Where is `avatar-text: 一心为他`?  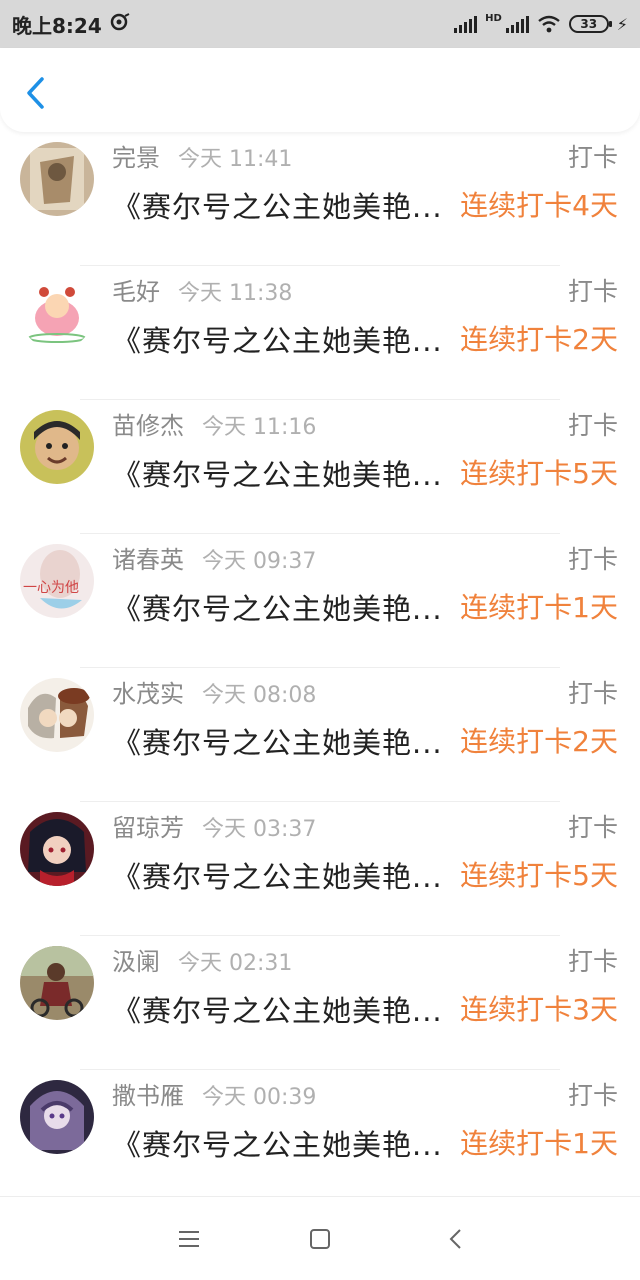
avatar-text: 一心为他 is located at coordinates (51, 588).